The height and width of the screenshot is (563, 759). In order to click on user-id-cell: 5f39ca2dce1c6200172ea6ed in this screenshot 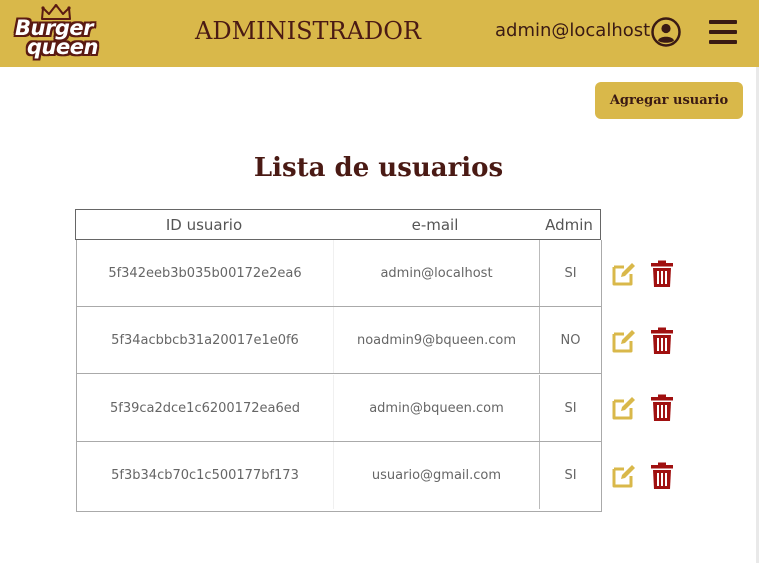, I will do `click(205, 408)`.